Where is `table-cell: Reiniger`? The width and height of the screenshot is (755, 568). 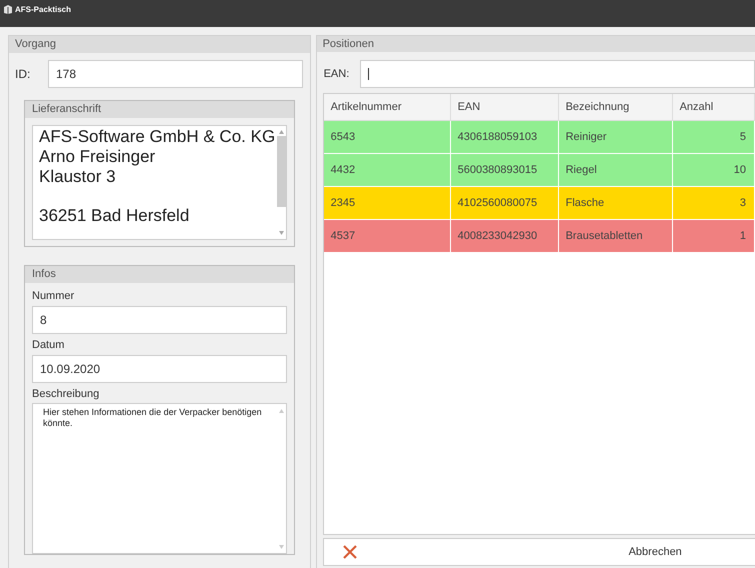 table-cell: Reiniger is located at coordinates (615, 137).